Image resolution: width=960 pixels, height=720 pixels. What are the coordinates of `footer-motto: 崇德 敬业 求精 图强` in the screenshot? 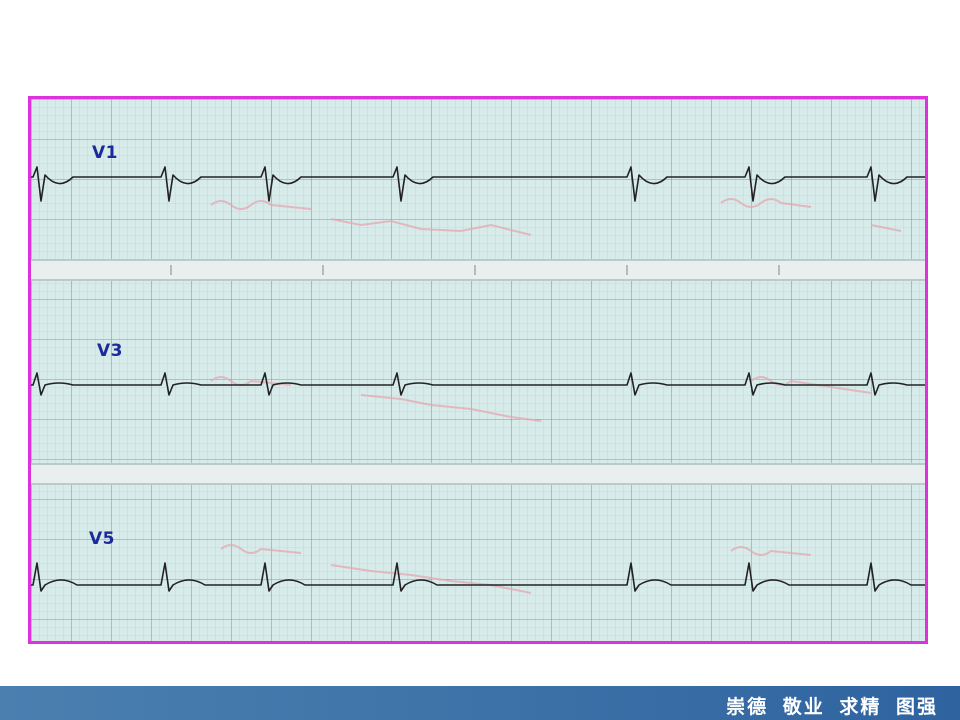 It's located at (832, 707).